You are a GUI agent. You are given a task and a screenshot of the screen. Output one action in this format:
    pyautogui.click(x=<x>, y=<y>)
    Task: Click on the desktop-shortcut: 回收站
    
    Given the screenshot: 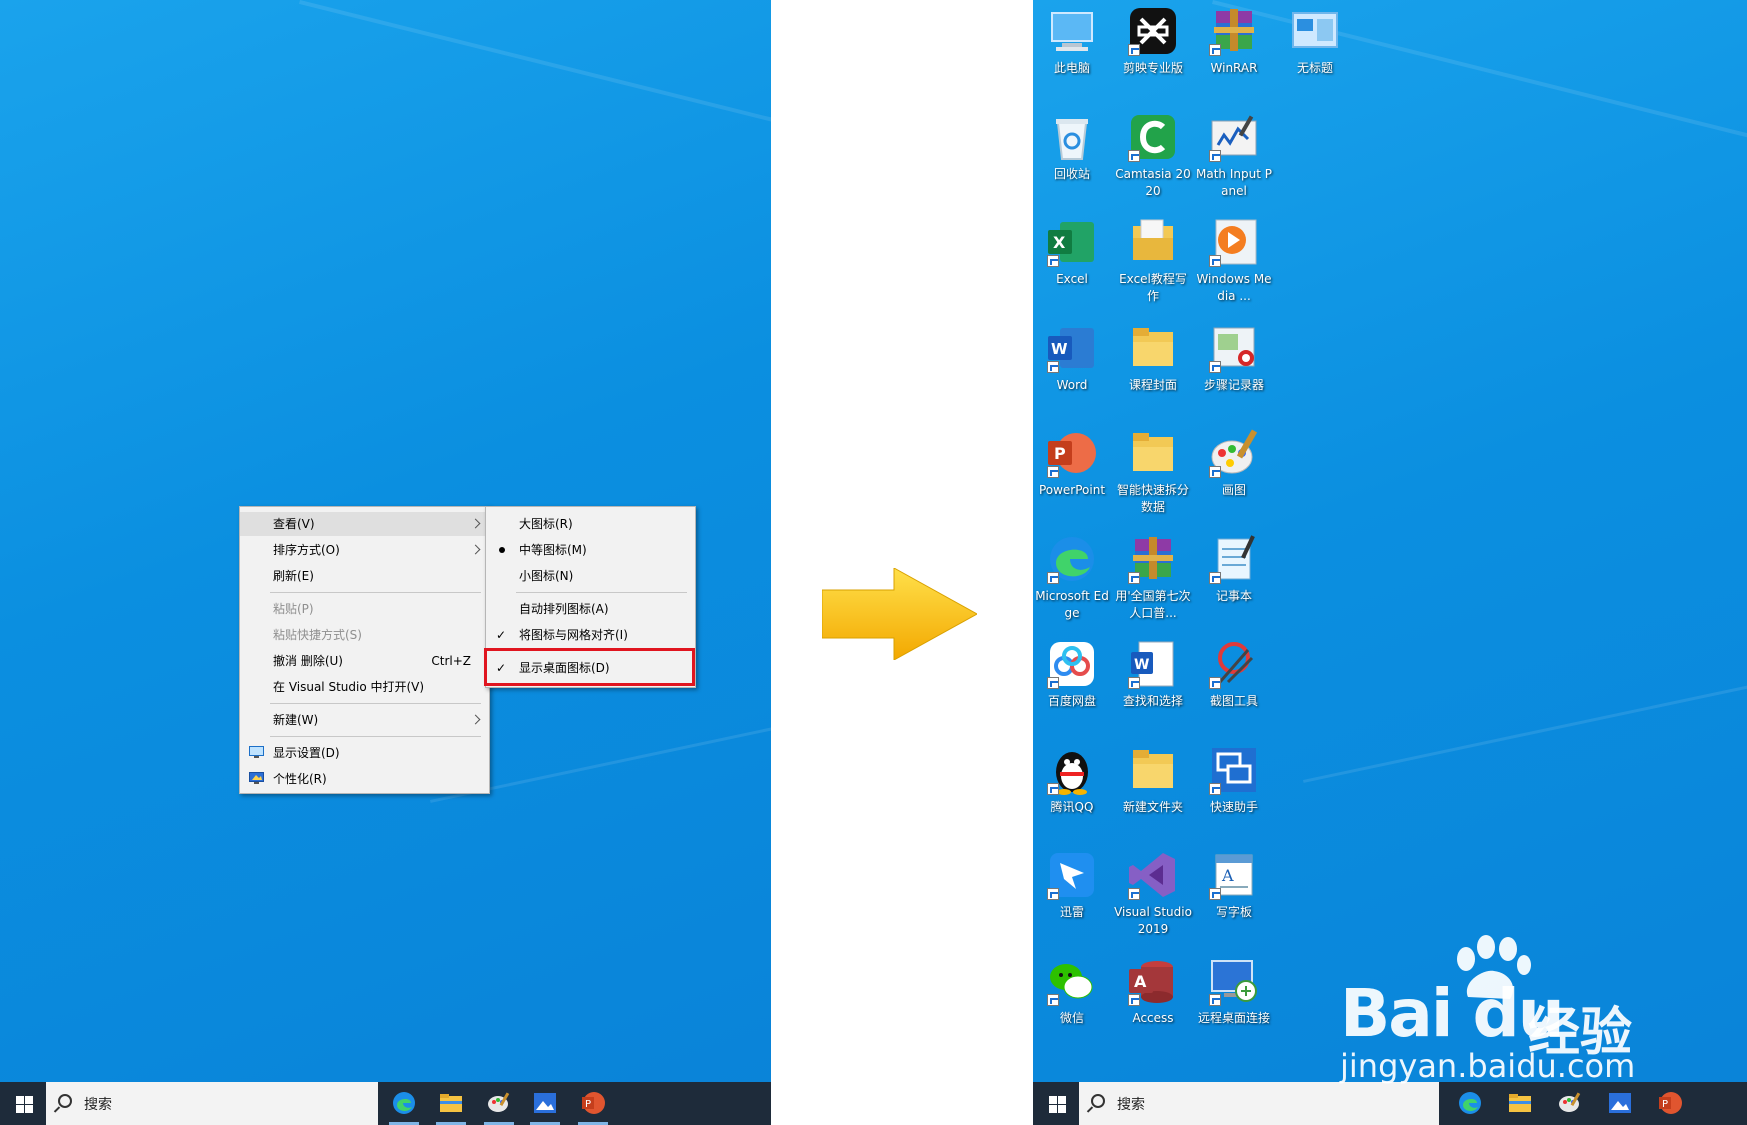 What is the action you would take?
    pyautogui.click(x=1072, y=147)
    